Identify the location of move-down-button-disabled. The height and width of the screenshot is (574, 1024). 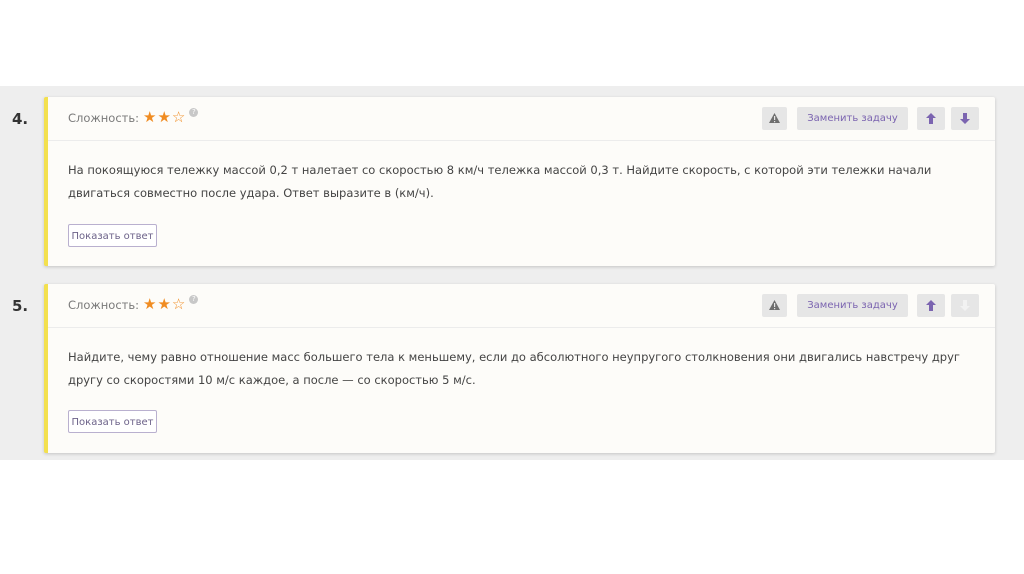
(965, 305).